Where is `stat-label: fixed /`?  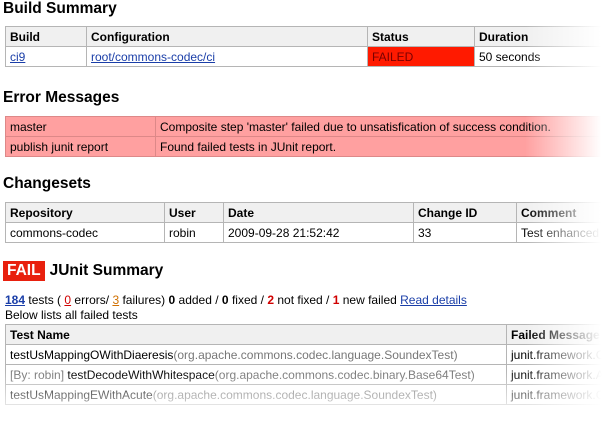 stat-label: fixed / is located at coordinates (247, 300).